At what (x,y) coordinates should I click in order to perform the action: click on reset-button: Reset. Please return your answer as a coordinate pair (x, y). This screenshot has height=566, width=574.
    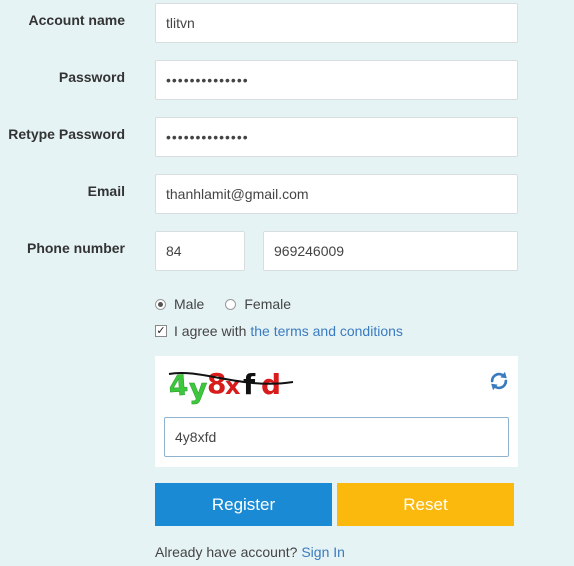
    Looking at the image, I should click on (425, 504).